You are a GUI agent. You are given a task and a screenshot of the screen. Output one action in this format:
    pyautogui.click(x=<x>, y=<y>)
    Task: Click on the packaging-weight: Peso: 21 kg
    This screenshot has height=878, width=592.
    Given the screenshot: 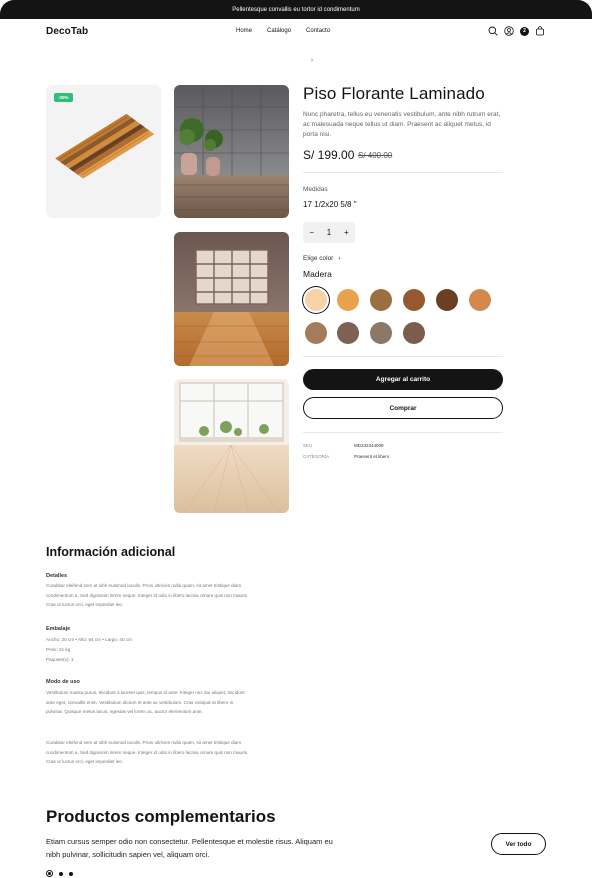 What is the action you would take?
    pyautogui.click(x=58, y=649)
    